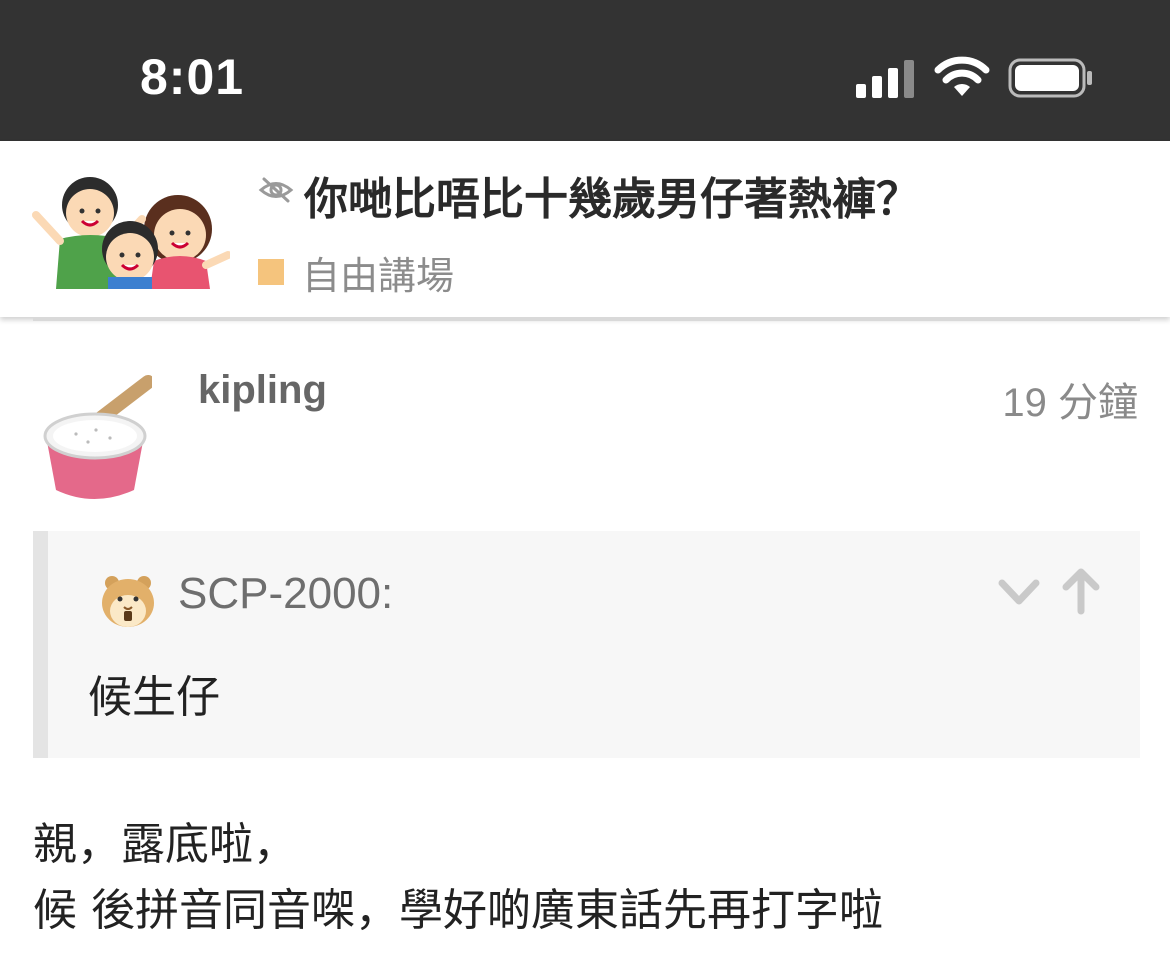  What do you see at coordinates (165, 844) in the screenshot?
I see `post-body-line: 親，露底啦，` at bounding box center [165, 844].